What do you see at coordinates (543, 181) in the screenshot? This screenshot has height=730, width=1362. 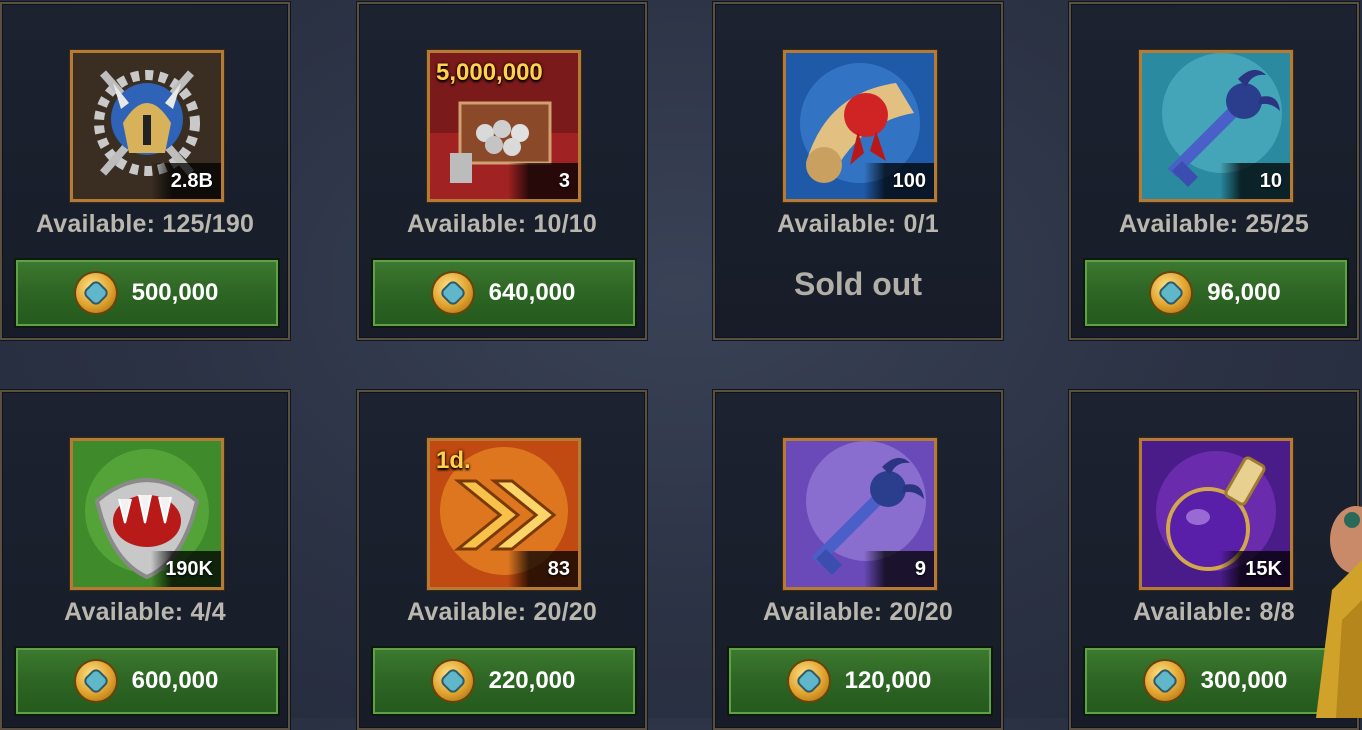 I see `item-quantity: 3` at bounding box center [543, 181].